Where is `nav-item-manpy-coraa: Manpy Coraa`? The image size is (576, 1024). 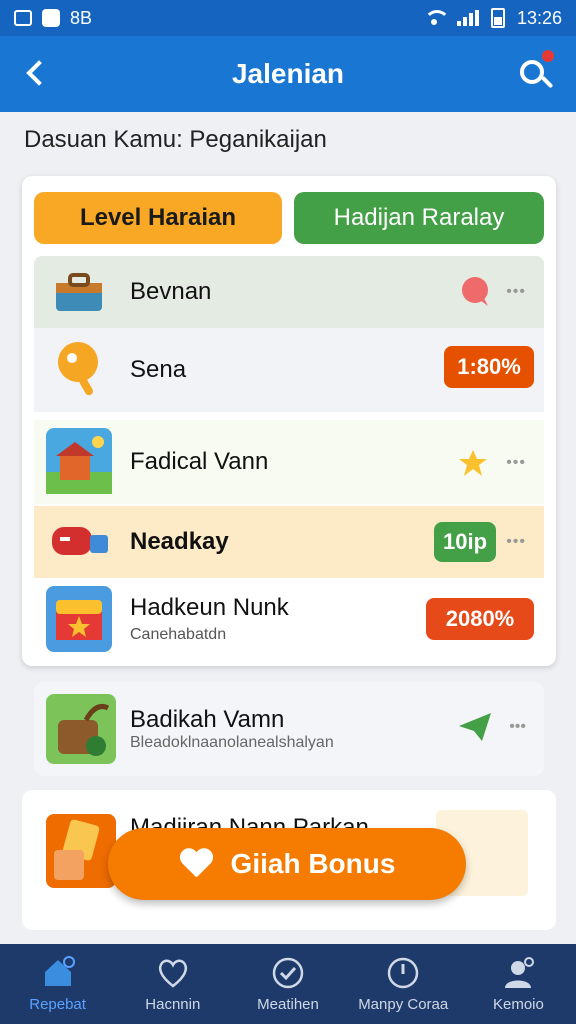
nav-item-manpy-coraa: Manpy Coraa is located at coordinates (403, 984).